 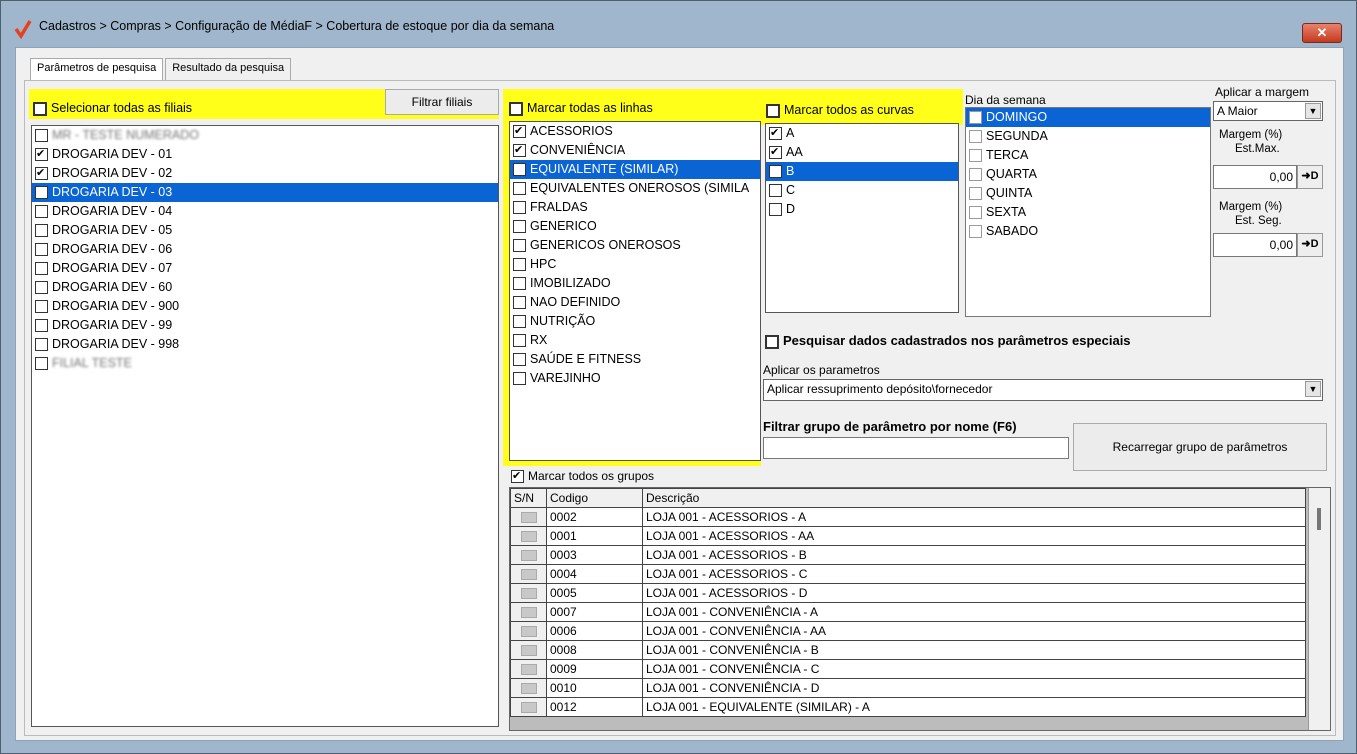 What do you see at coordinates (1088, 174) in the screenshot?
I see `dia-item: QUARTA` at bounding box center [1088, 174].